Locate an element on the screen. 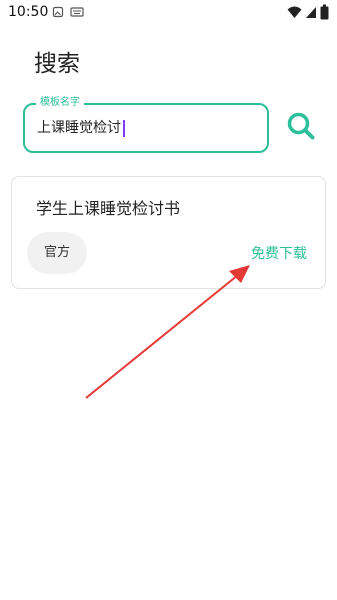 The height and width of the screenshot is (600, 337). status-time: 10:50 is located at coordinates (28, 12).